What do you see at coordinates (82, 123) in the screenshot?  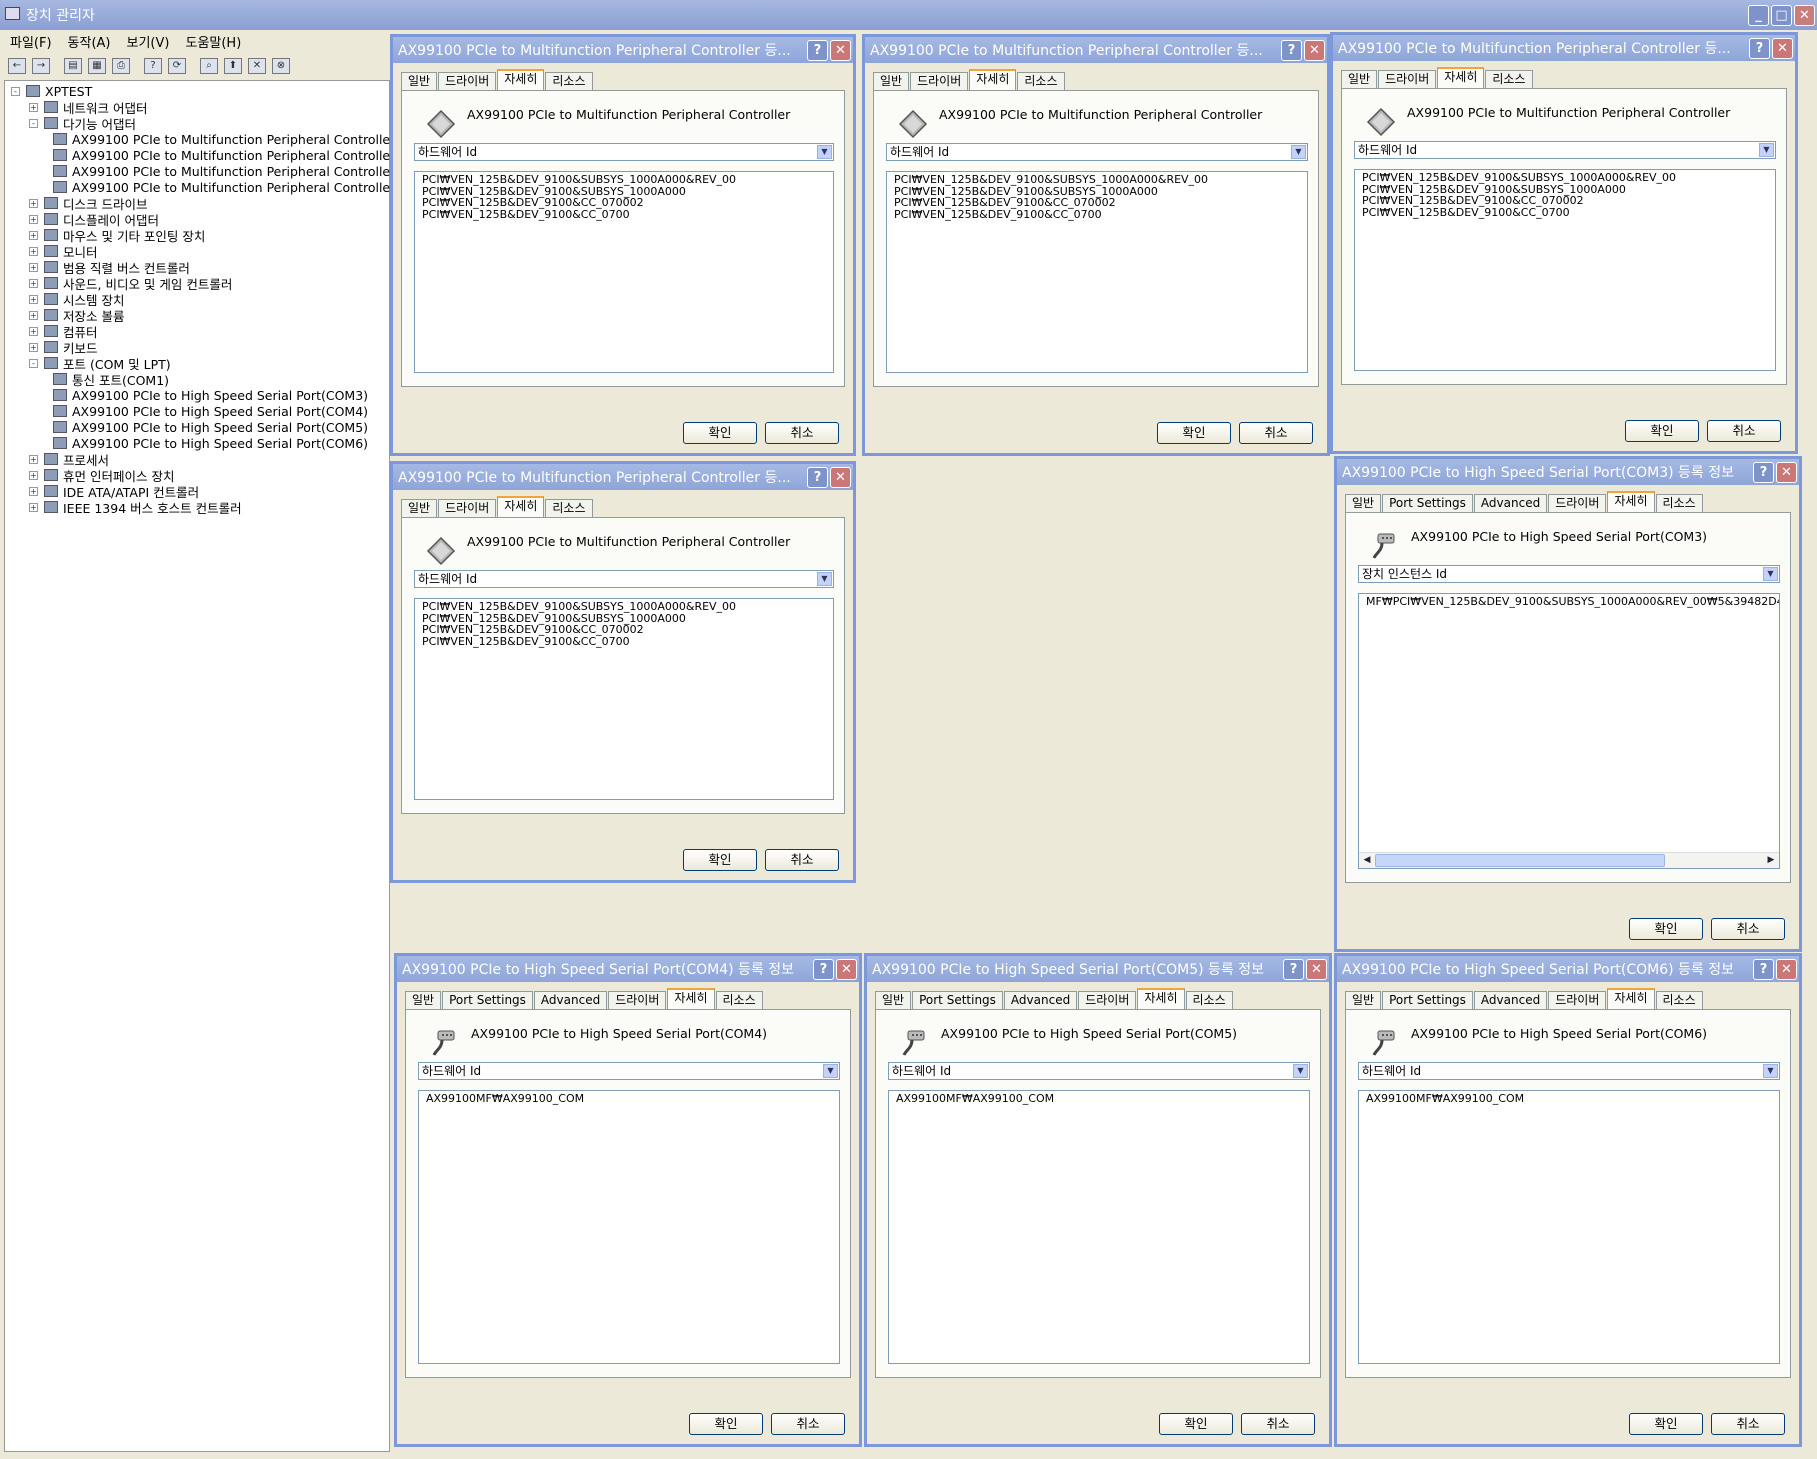 I see `tree-node: - 다기능 어댑터` at bounding box center [82, 123].